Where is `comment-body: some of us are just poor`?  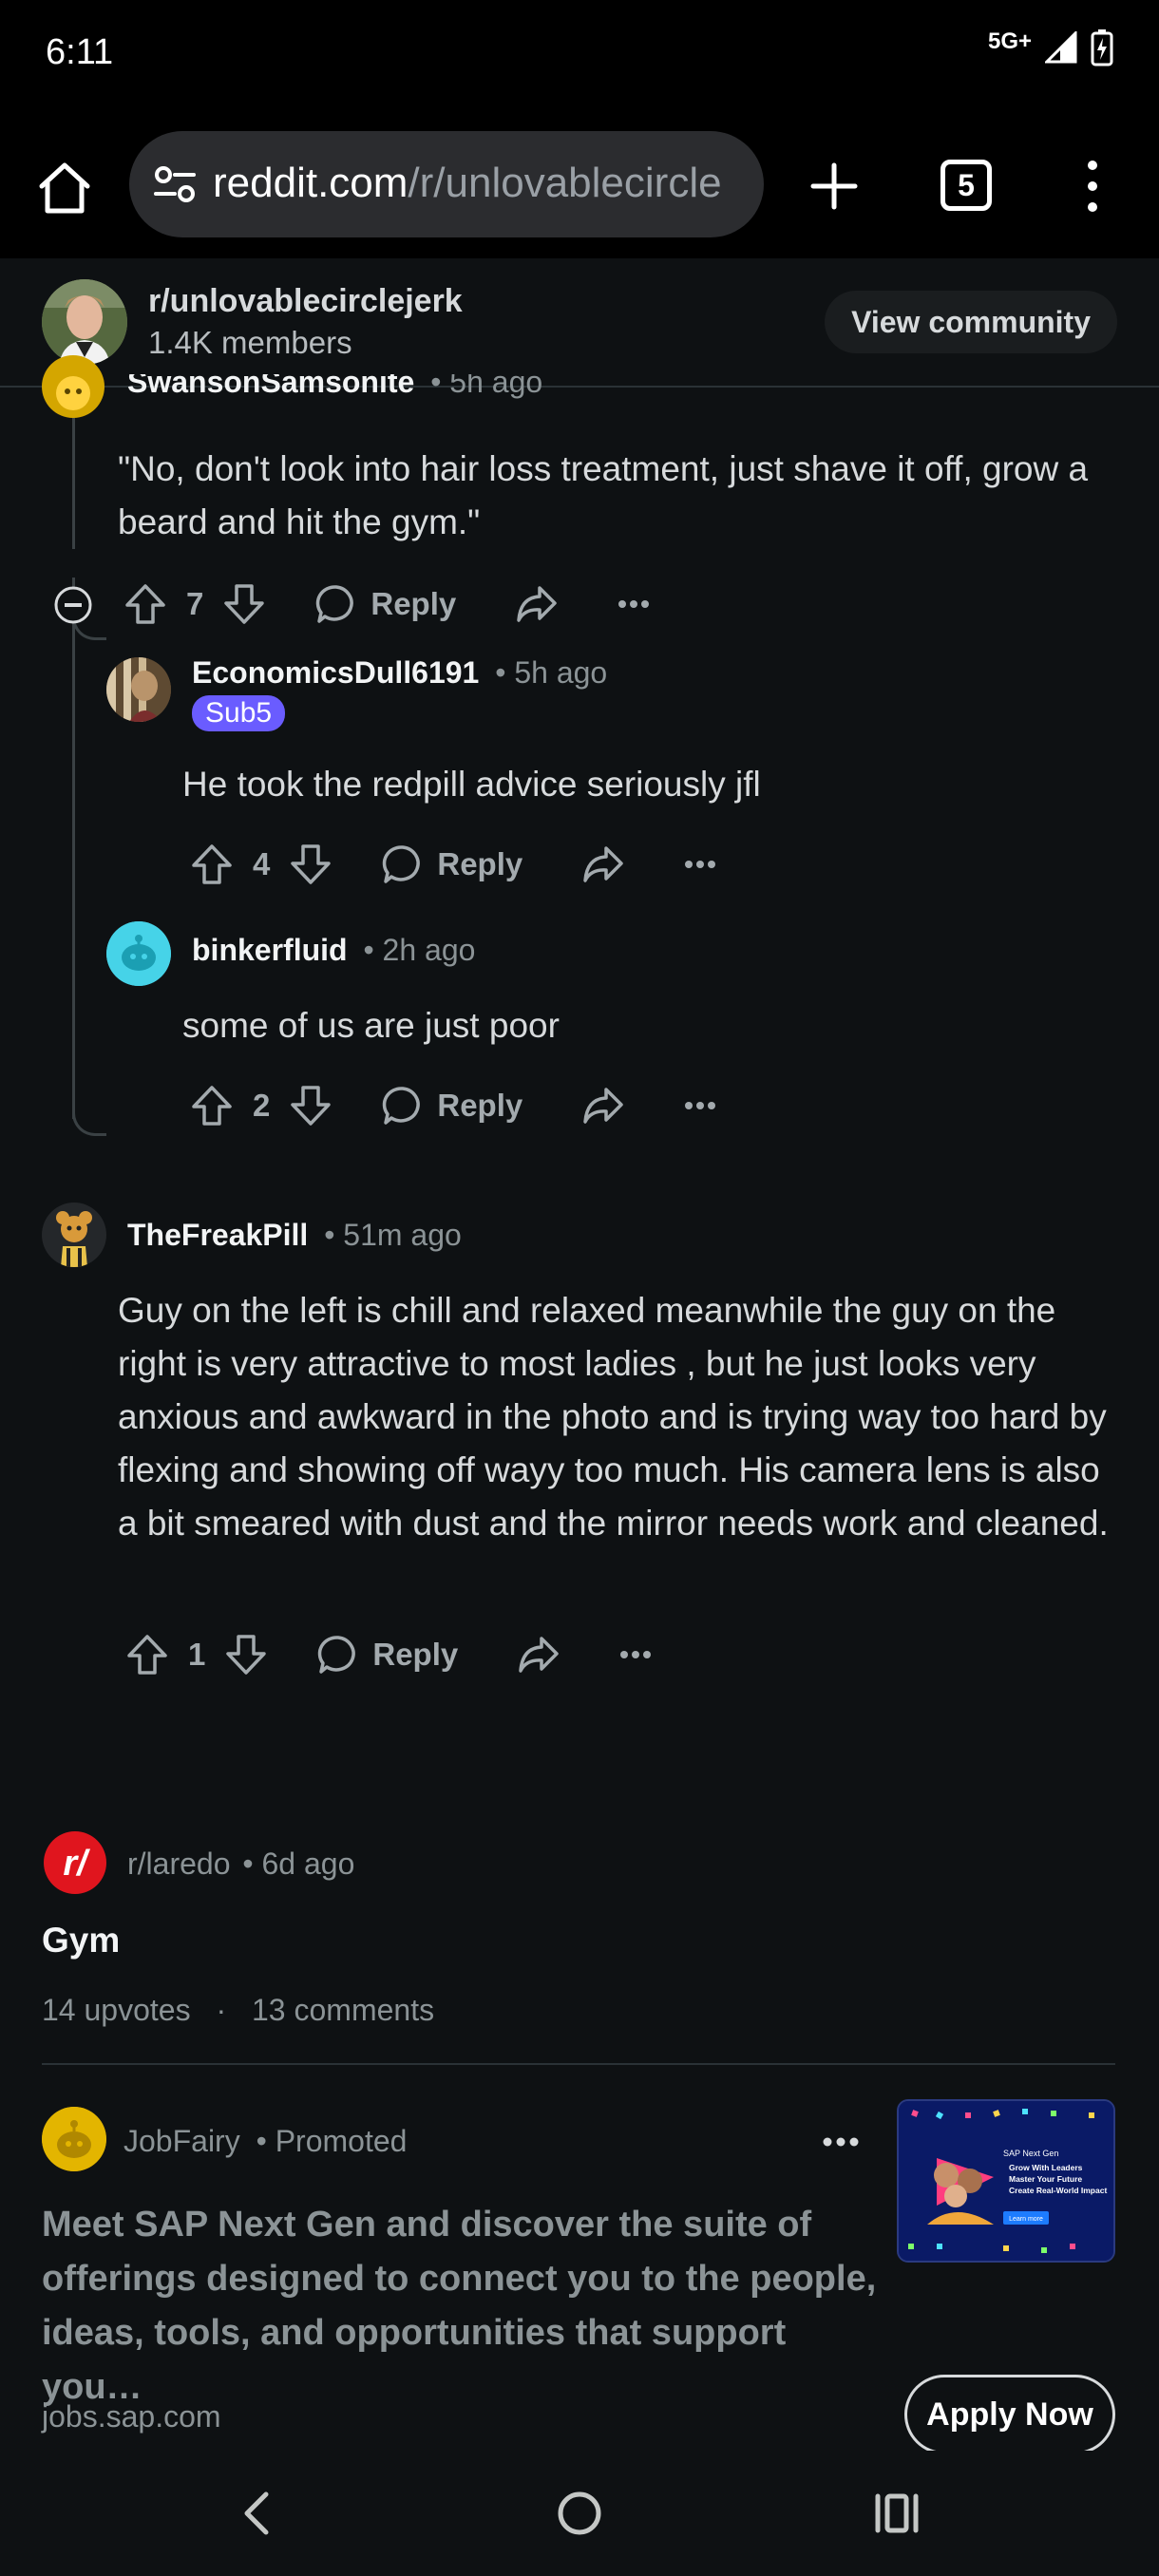
comment-body: some of us are just poor is located at coordinates (371, 1025).